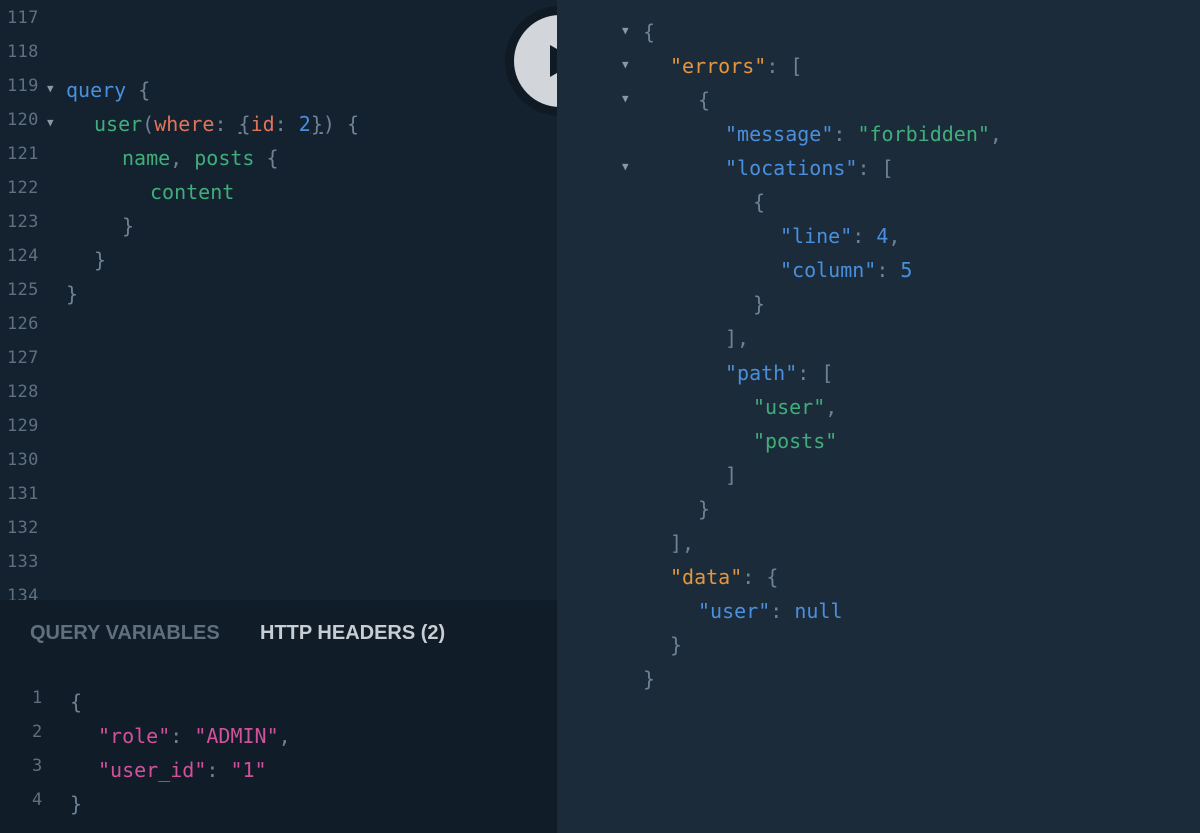 The height and width of the screenshot is (833, 1200). I want to click on line-number: 4, so click(37, 800).